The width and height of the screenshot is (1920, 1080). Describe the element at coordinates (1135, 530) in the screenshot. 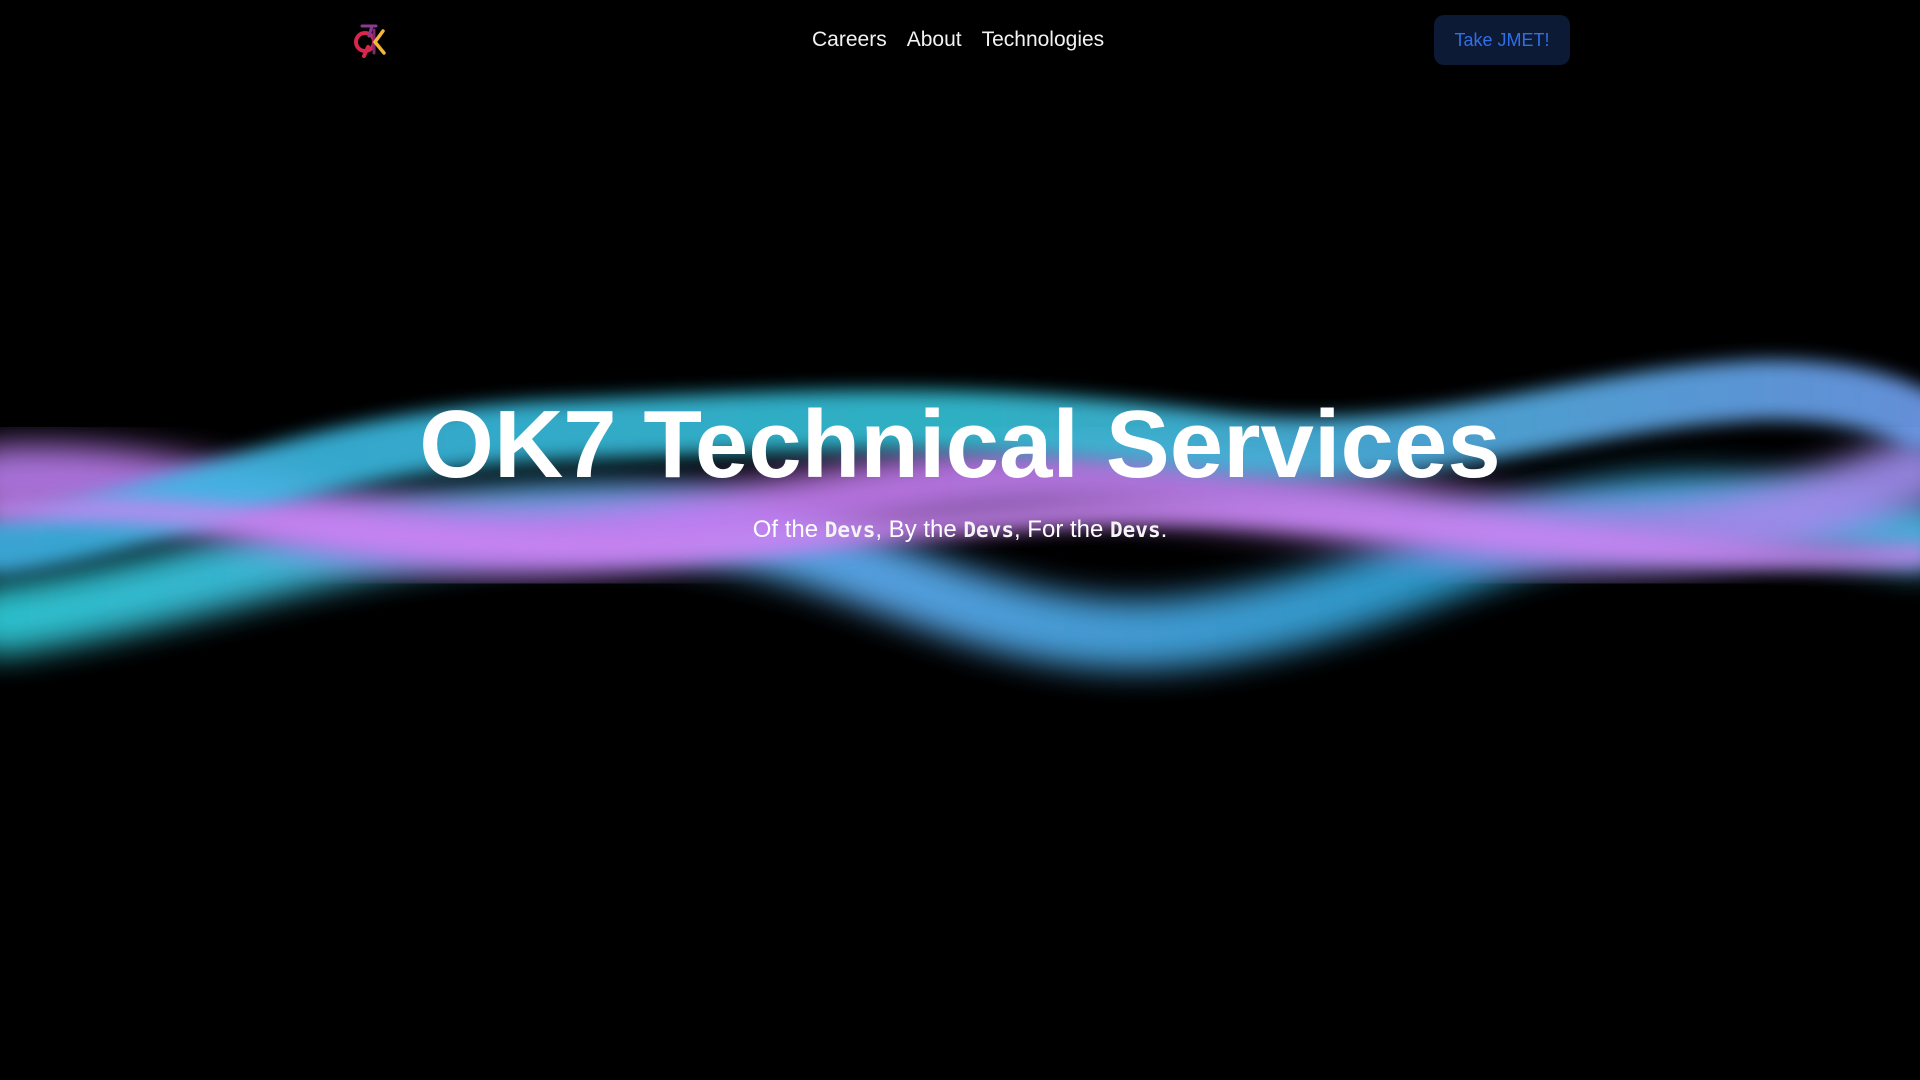

I see `subtitle-code-devs-3: Devs` at that location.